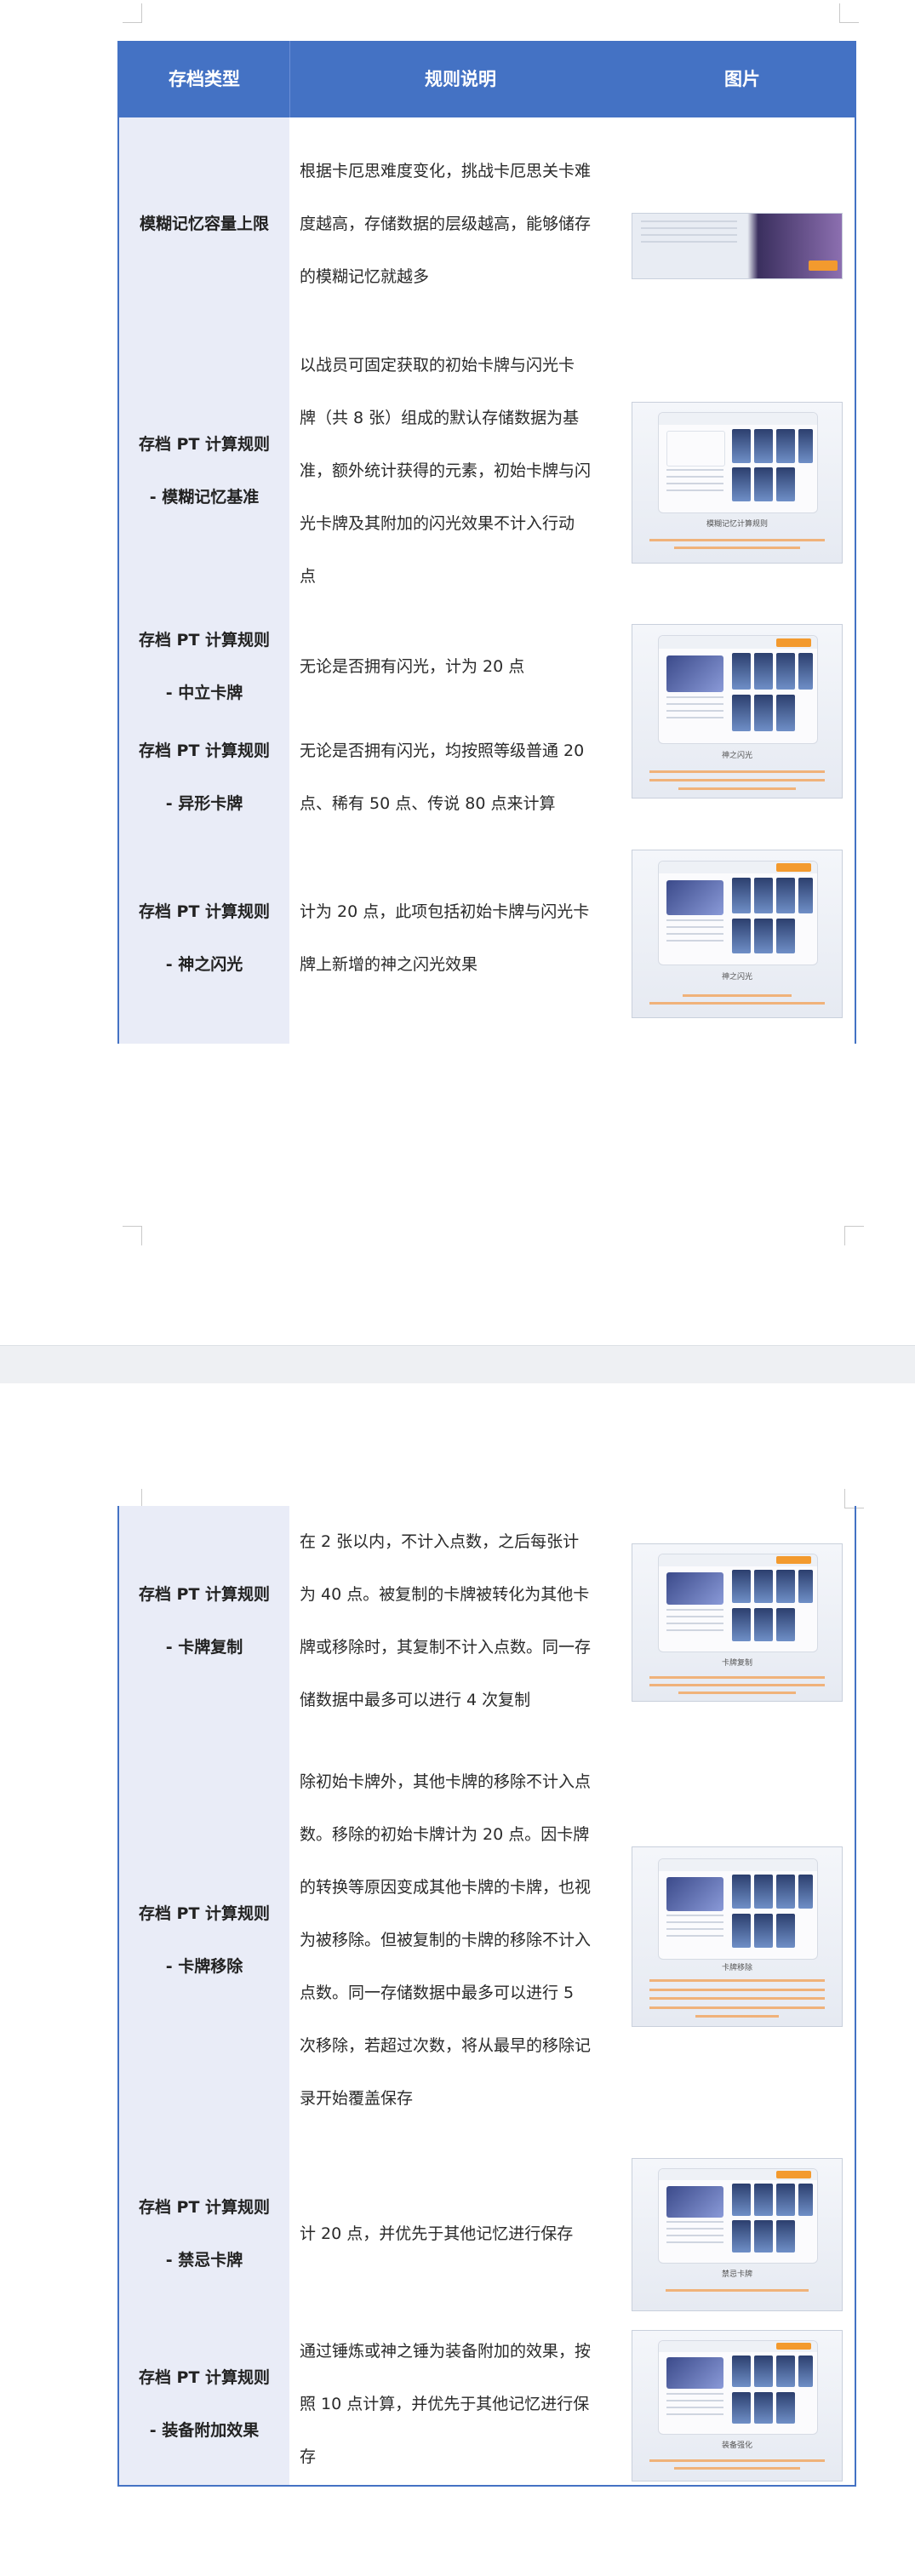 This screenshot has width=915, height=2576. Describe the element at coordinates (204, 224) in the screenshot. I see `row-type: 模糊记忆容量上限` at that location.